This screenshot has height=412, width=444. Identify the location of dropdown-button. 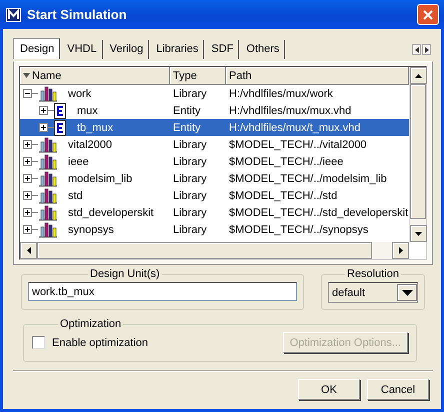
(407, 292).